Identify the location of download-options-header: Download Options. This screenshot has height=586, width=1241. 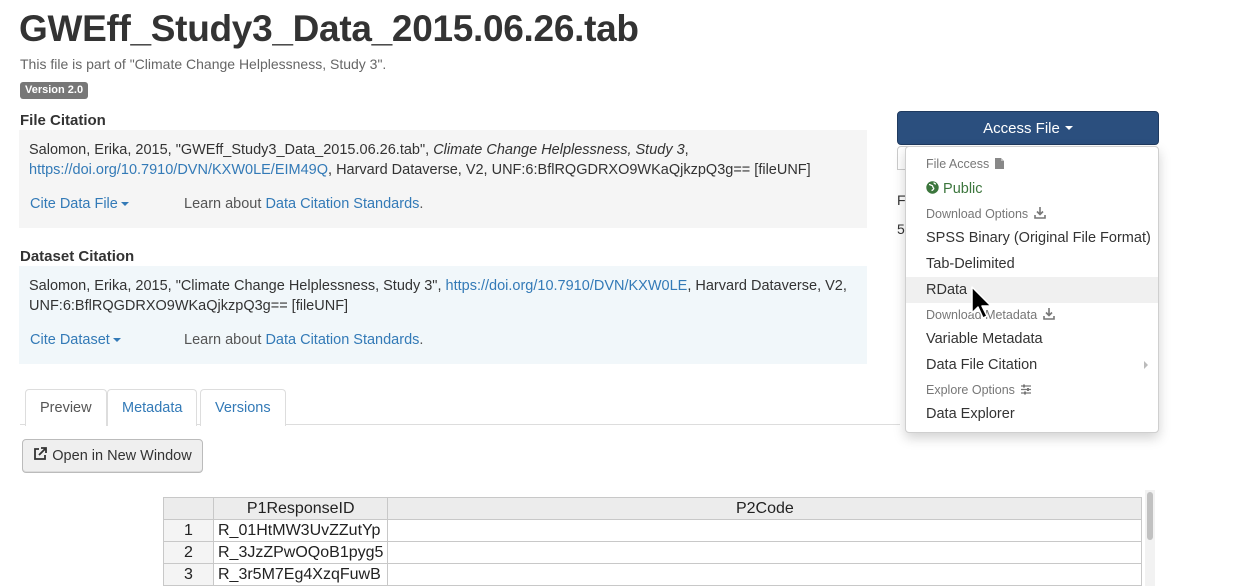
(1032, 214).